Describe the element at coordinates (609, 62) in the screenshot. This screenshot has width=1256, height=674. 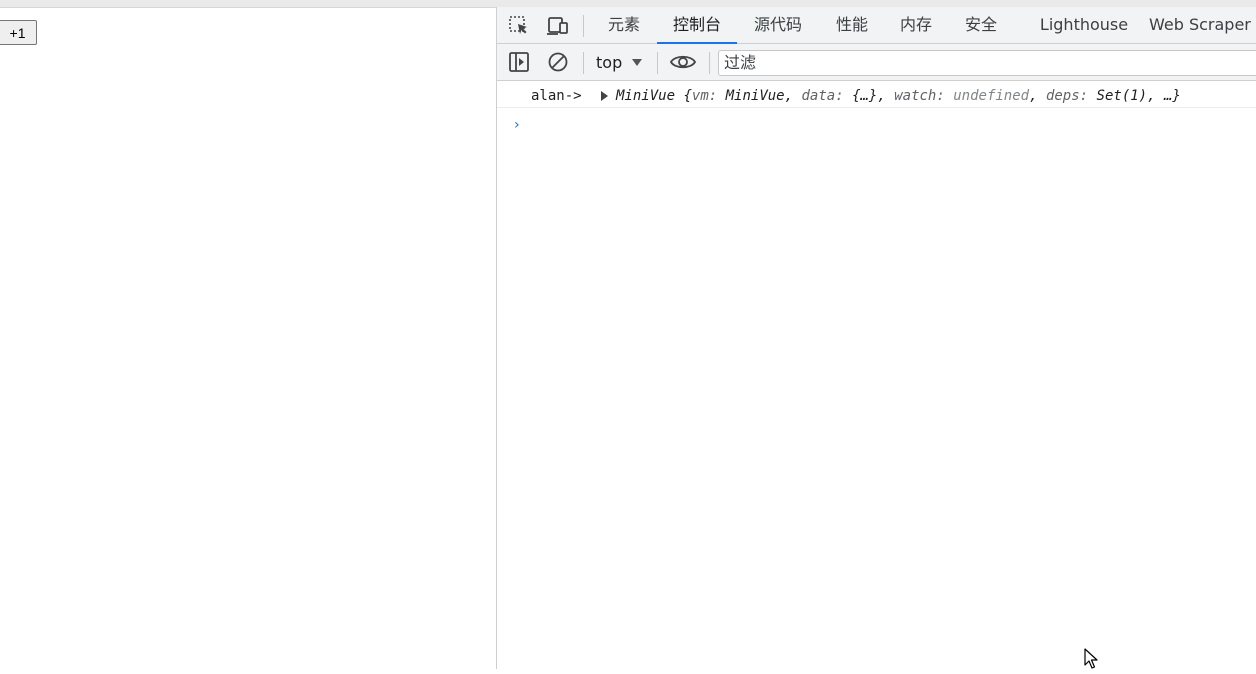
I see `context-label: top` at that location.